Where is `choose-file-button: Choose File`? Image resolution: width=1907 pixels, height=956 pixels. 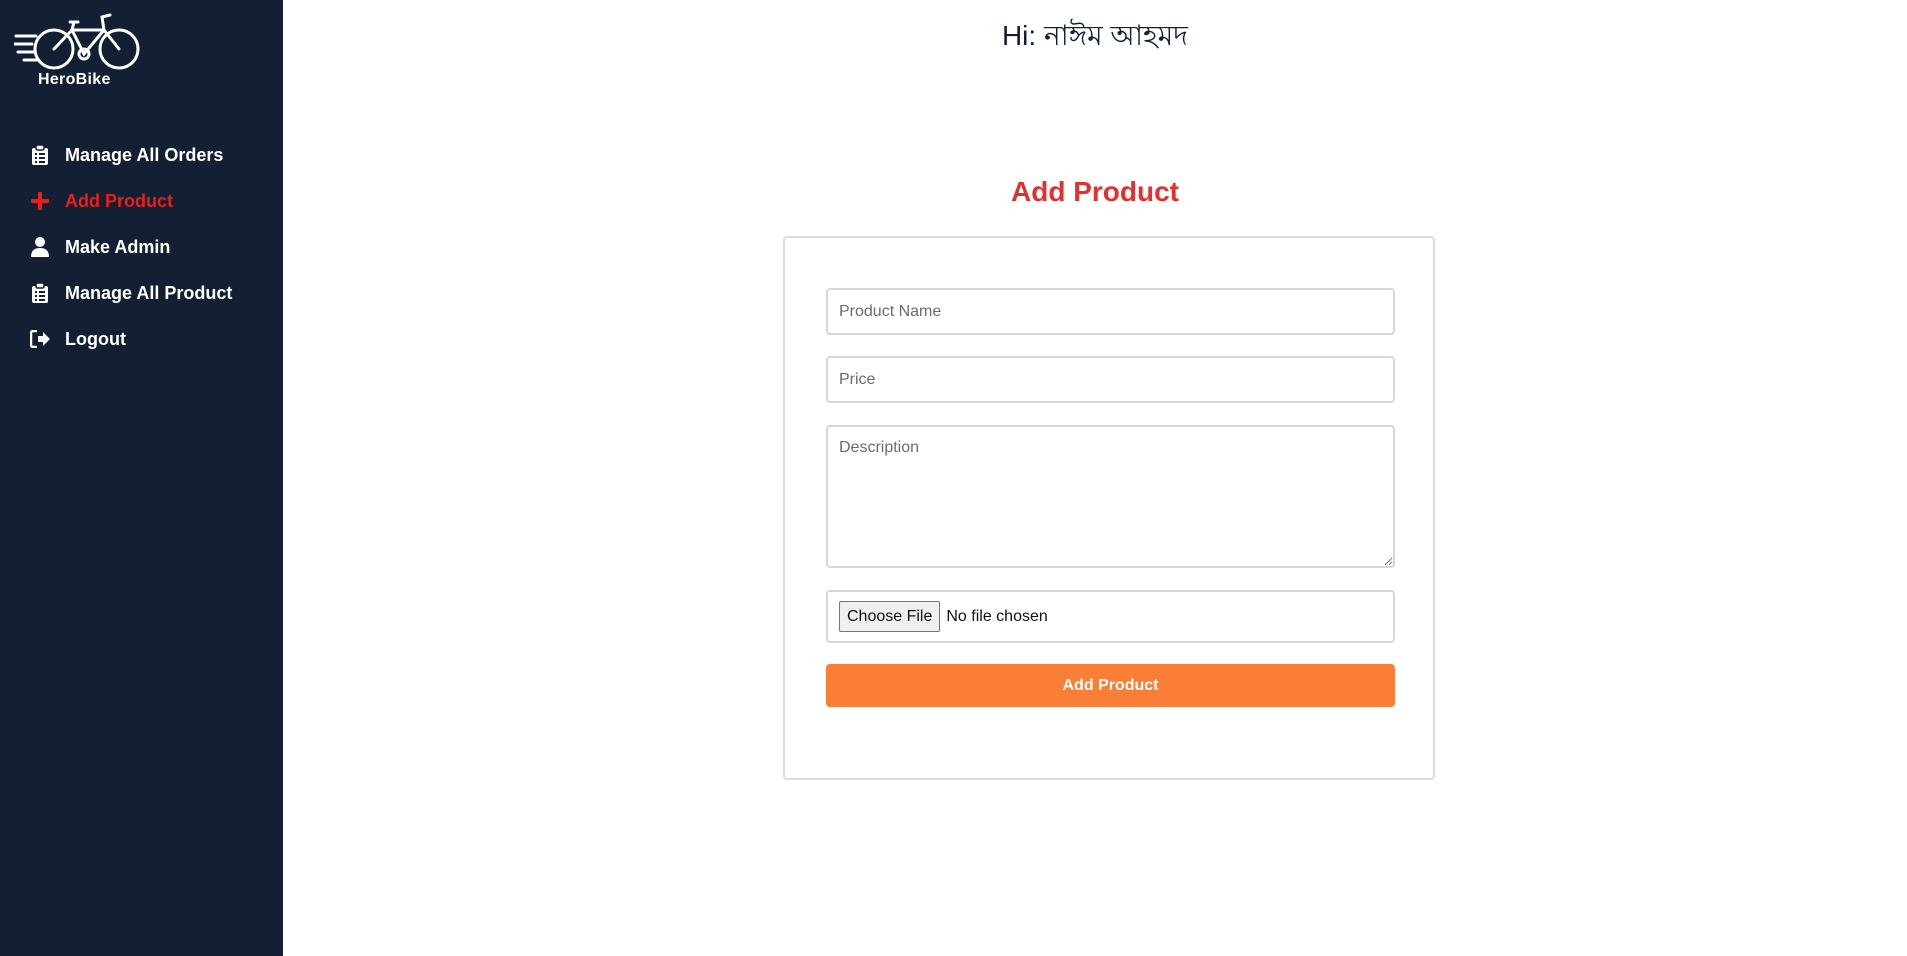 choose-file-button: Choose File is located at coordinates (890, 616).